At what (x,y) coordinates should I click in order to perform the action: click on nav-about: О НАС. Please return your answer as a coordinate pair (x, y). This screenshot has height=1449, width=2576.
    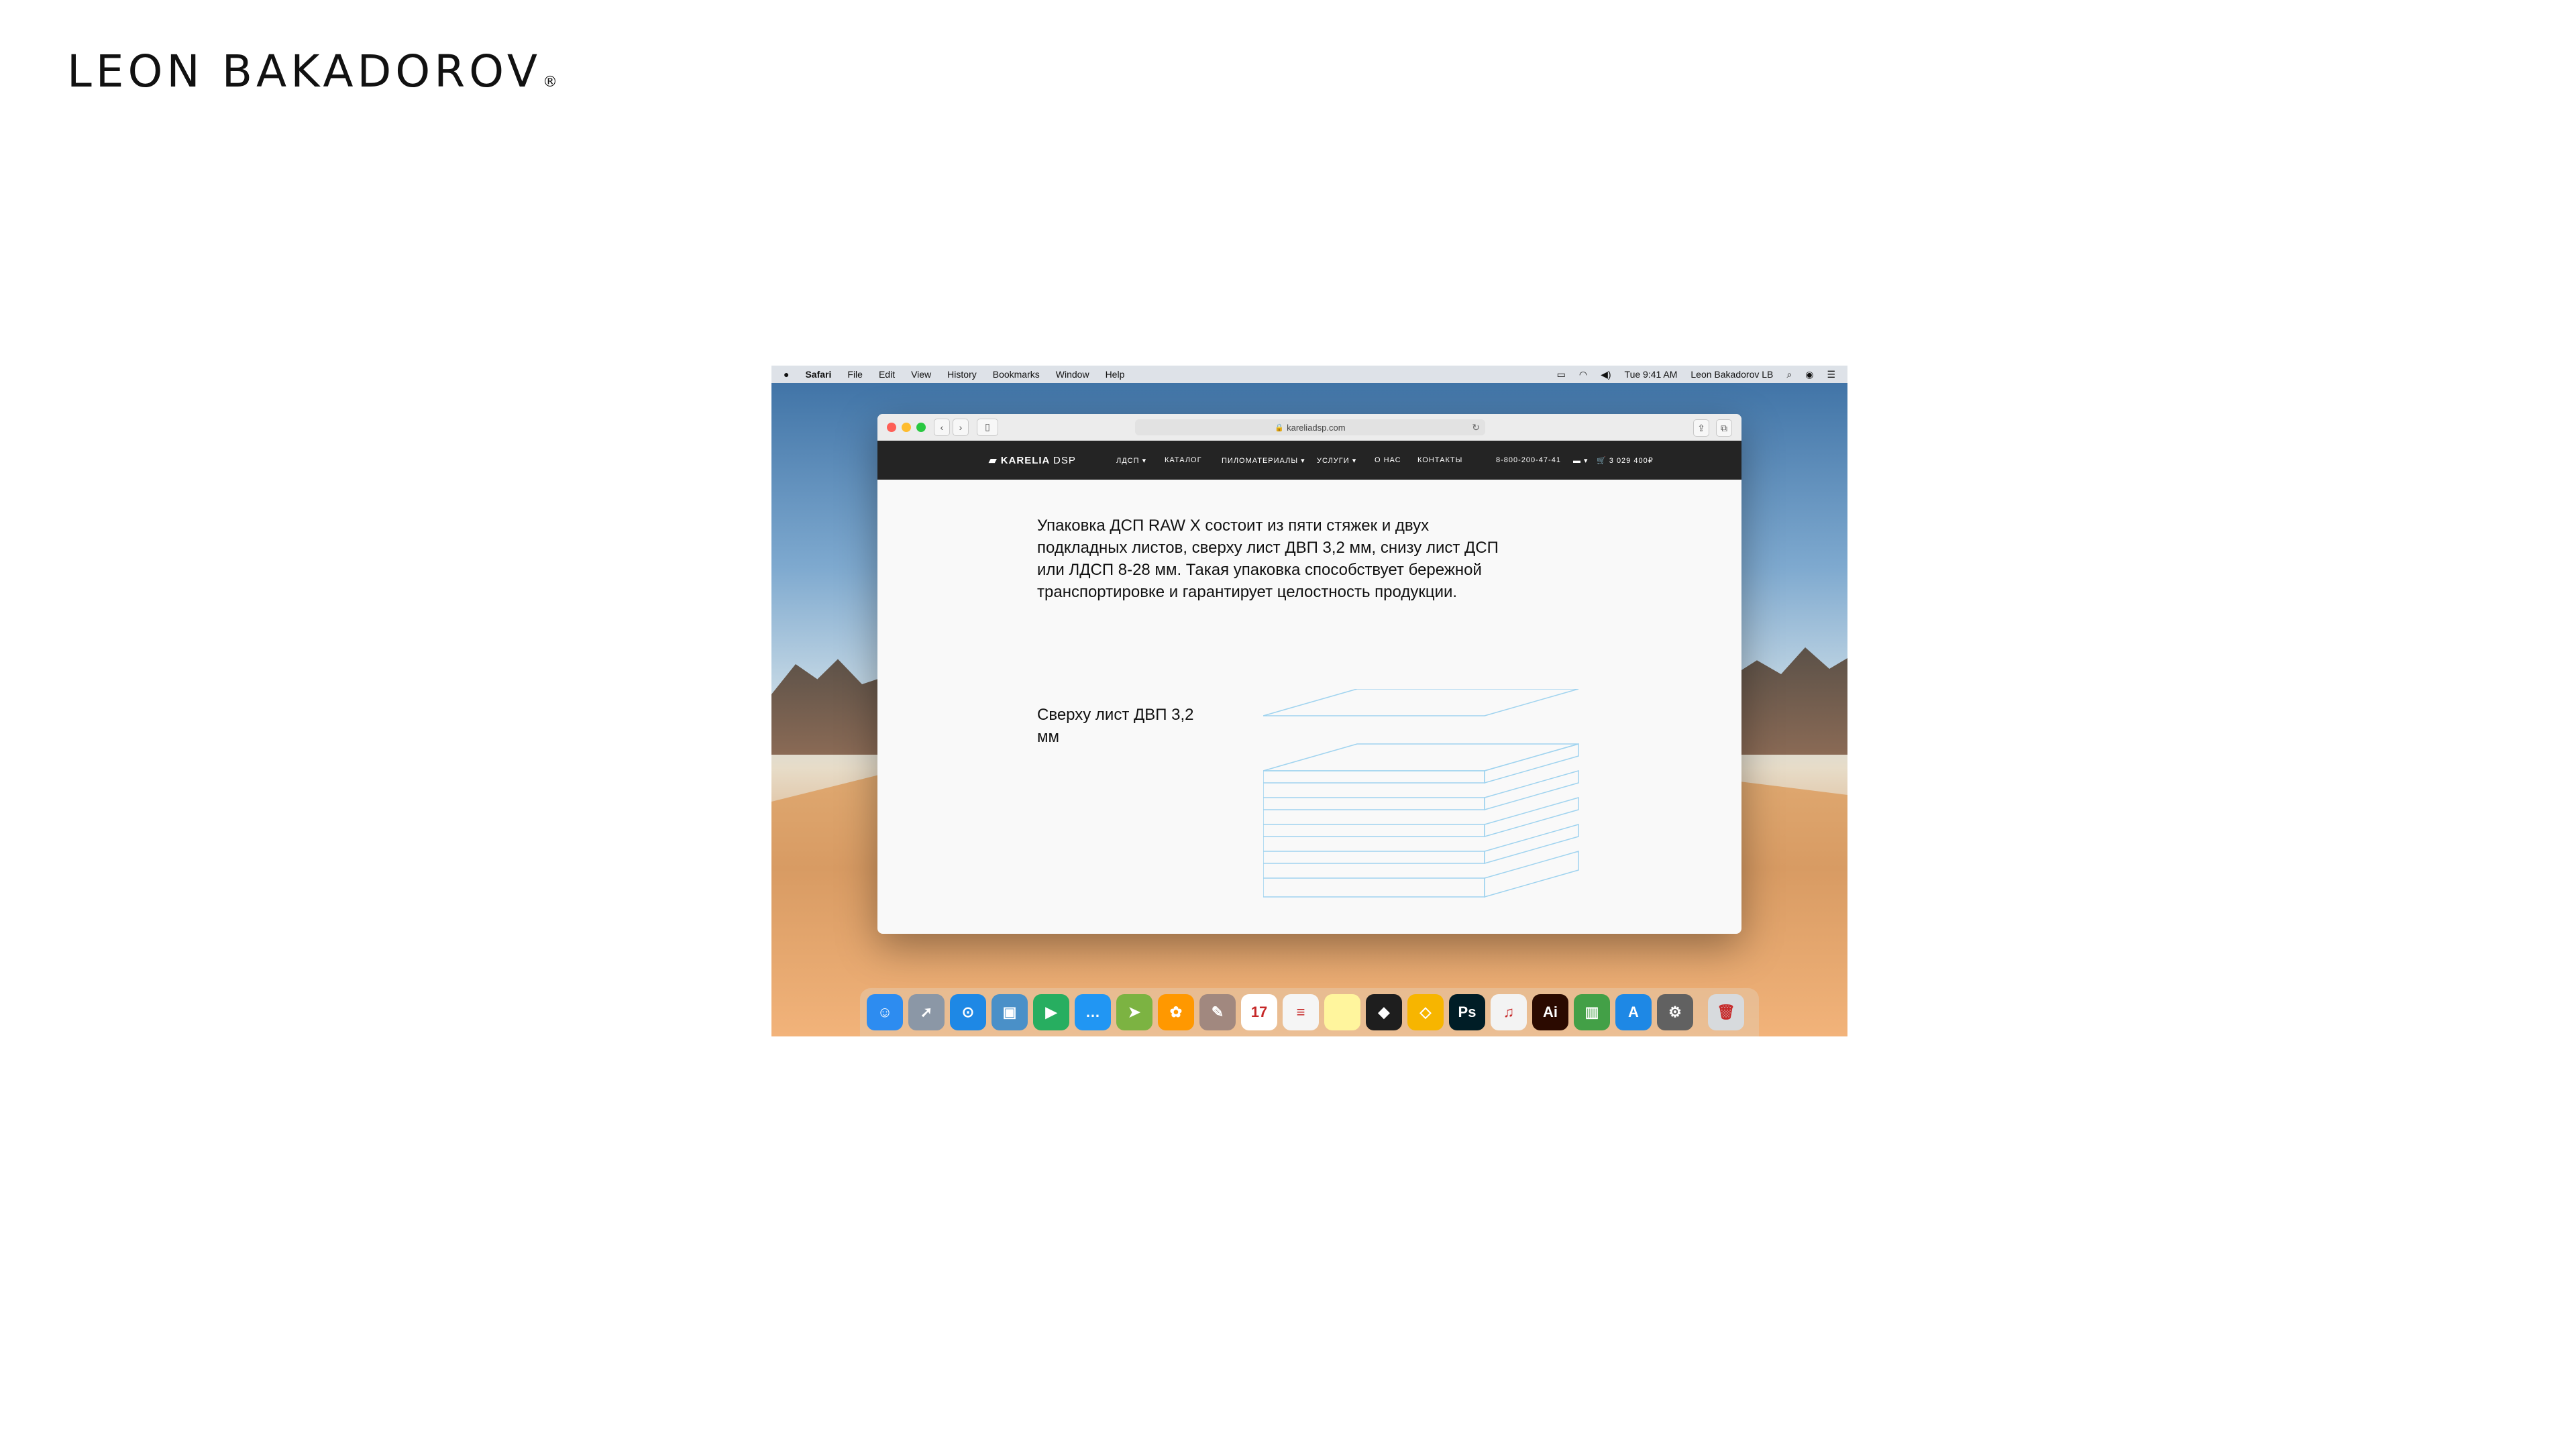
    Looking at the image, I should click on (1388, 460).